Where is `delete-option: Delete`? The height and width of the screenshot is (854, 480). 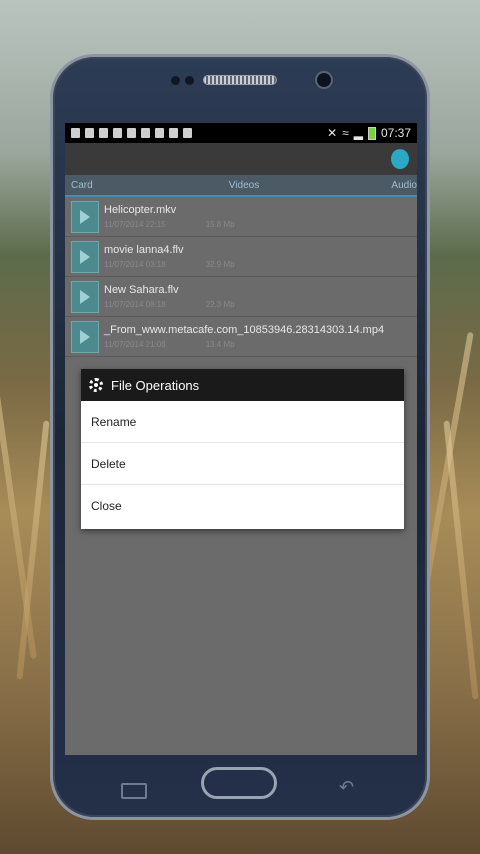 delete-option: Delete is located at coordinates (242, 464).